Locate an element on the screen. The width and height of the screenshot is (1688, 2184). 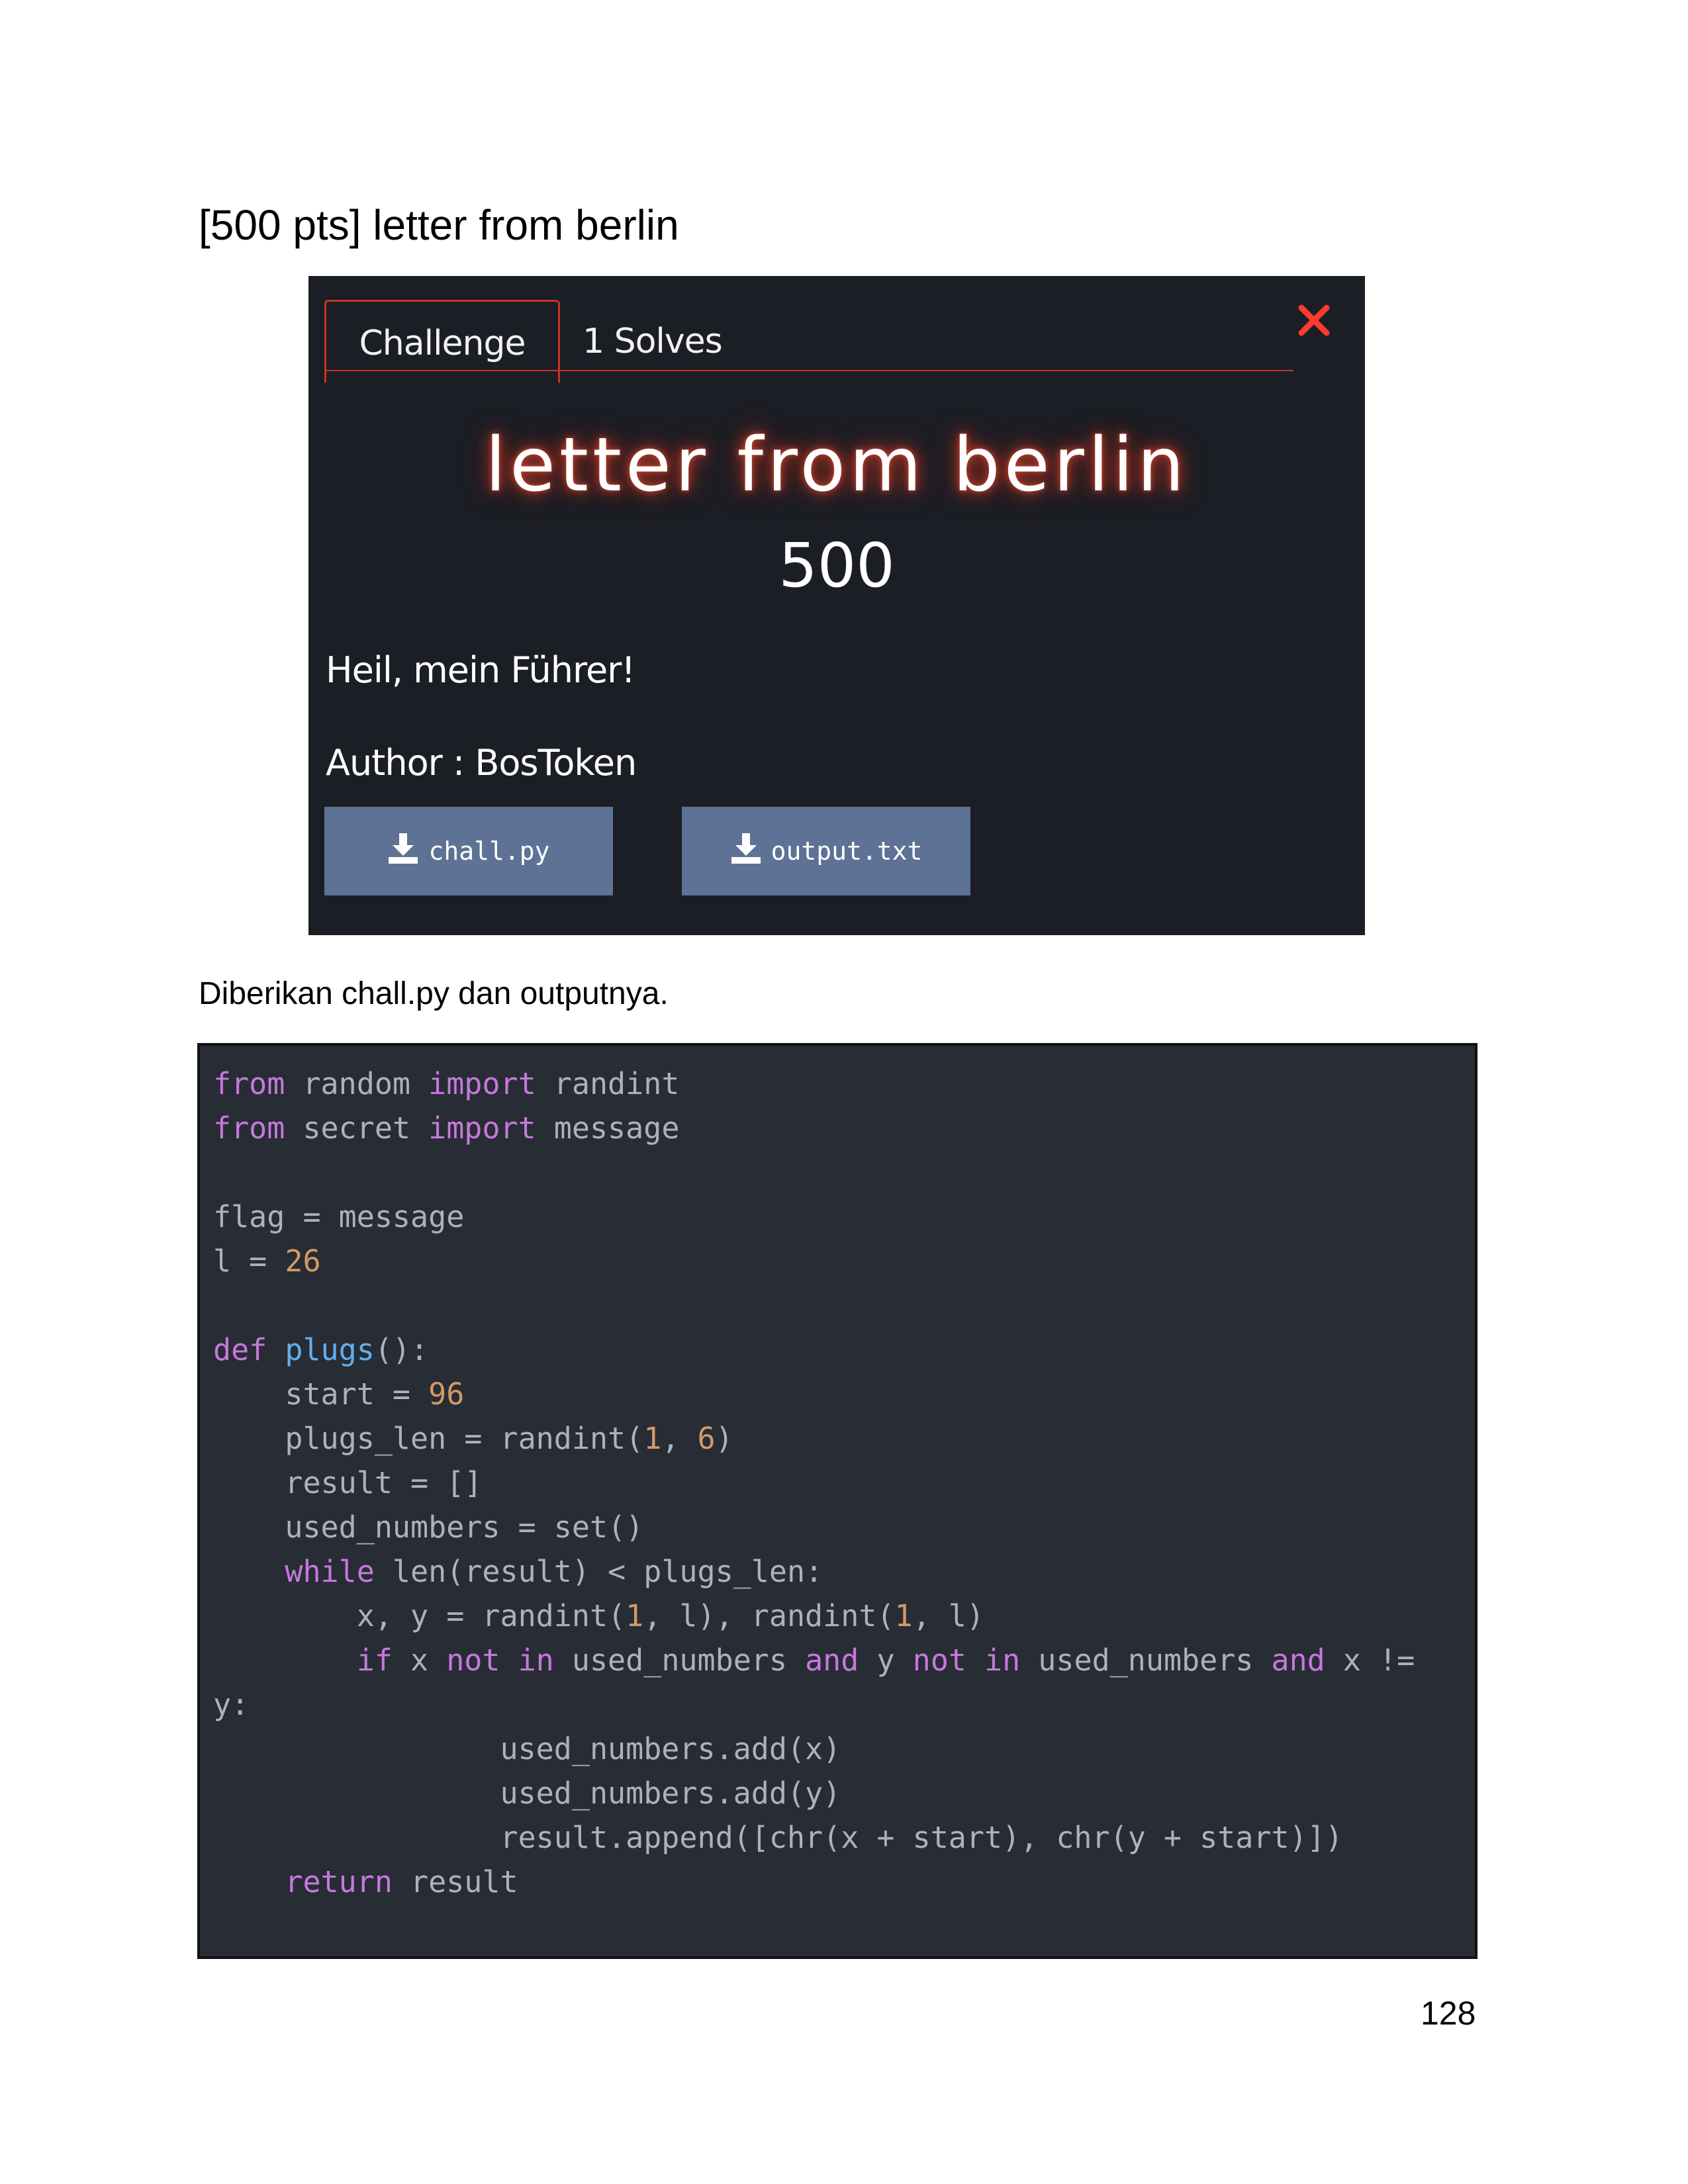
tab-solves: 1 Solves is located at coordinates (659, 341).